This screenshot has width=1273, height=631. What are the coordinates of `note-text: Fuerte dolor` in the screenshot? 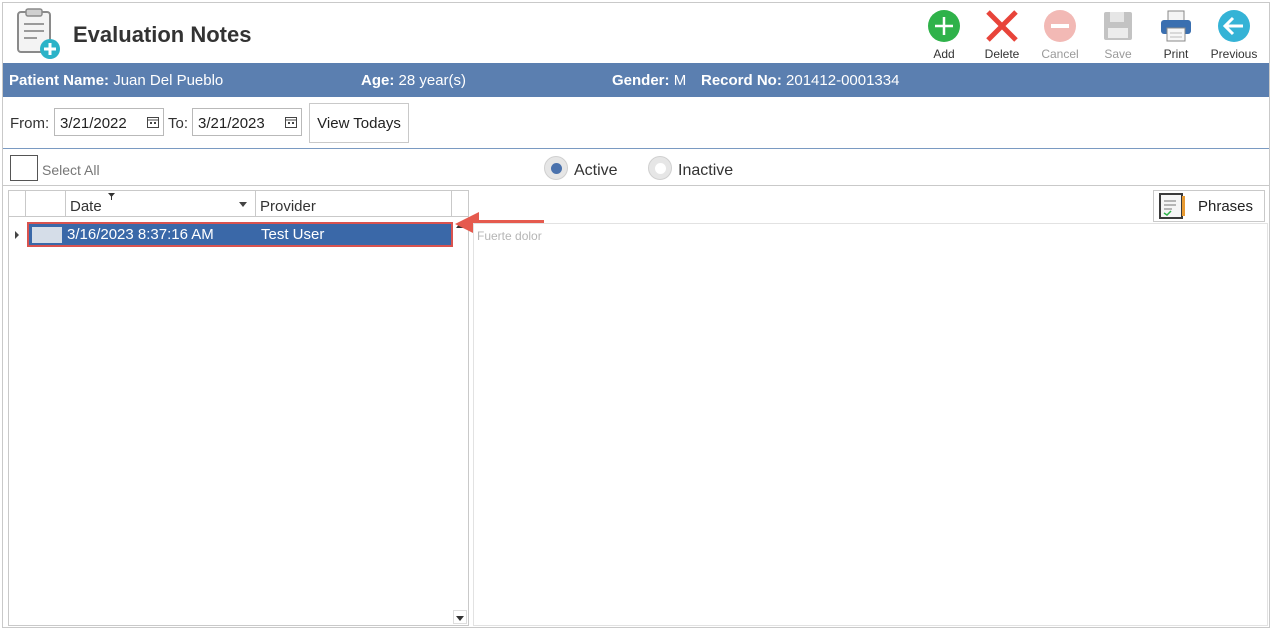 It's located at (509, 236).